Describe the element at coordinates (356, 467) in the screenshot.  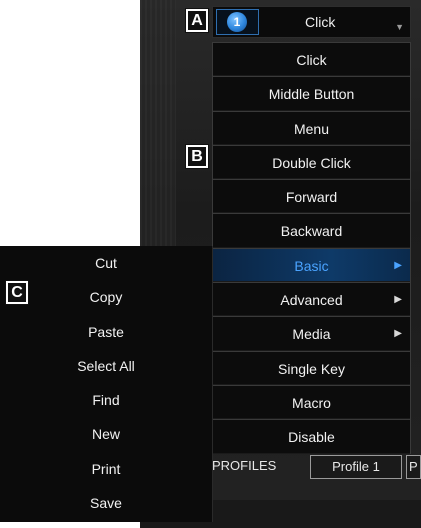
I see `profile-tab-1: Profile 1` at that location.